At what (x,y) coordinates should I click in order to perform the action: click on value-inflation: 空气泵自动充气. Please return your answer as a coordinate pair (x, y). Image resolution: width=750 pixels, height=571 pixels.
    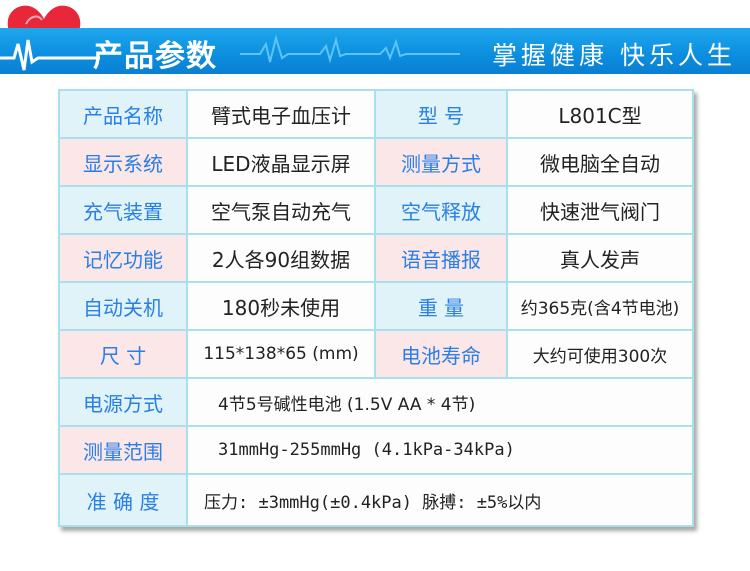
    Looking at the image, I should click on (281, 210).